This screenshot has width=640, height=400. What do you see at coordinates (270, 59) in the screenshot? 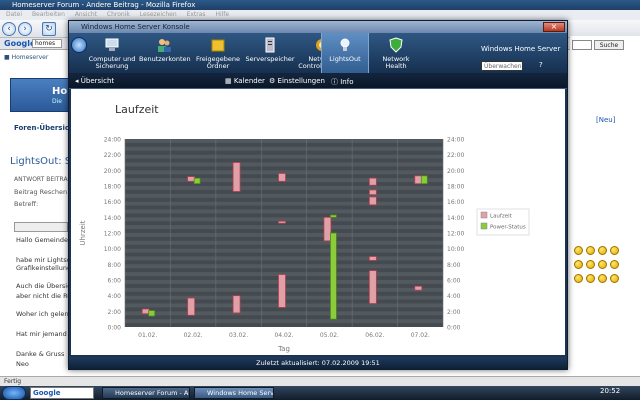
I see `tab-label: Serverspeicher` at bounding box center [270, 59].